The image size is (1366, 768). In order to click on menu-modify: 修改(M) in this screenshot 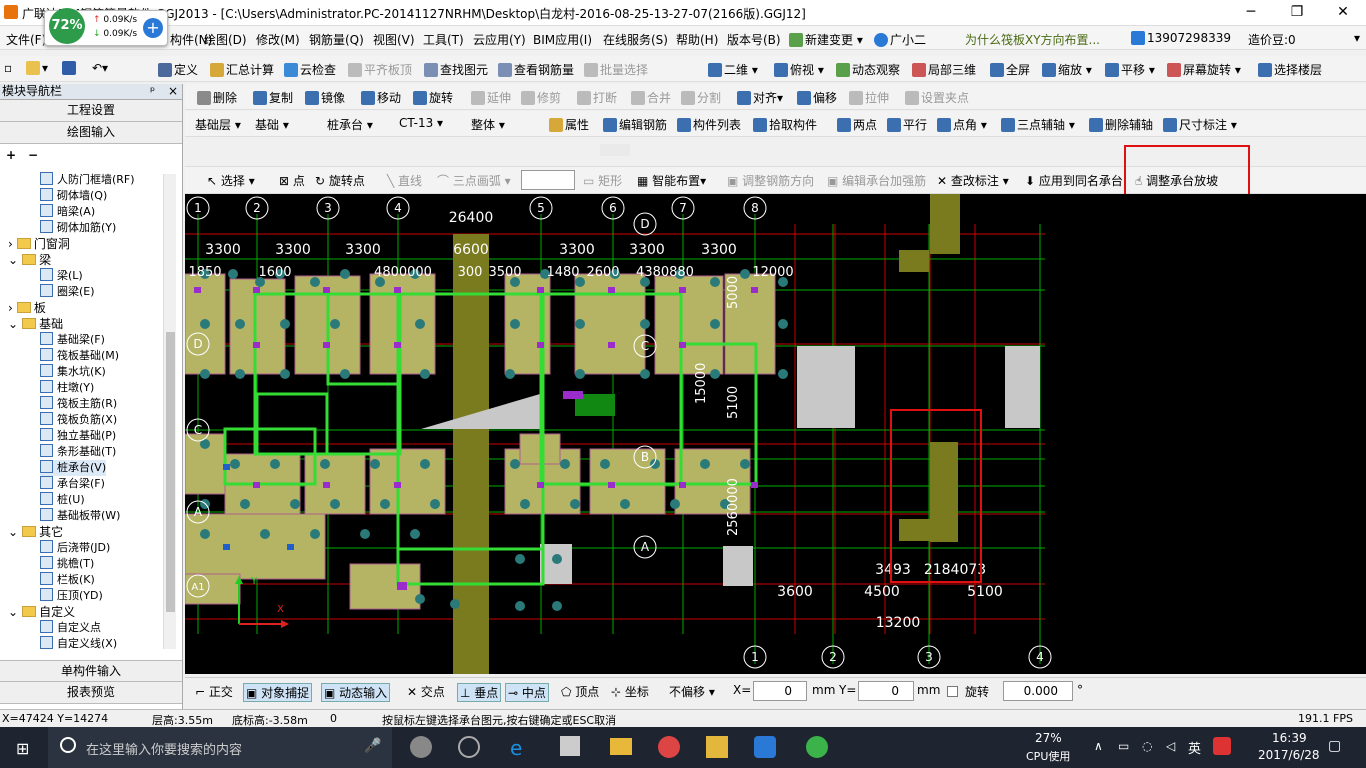, I will do `click(278, 39)`.